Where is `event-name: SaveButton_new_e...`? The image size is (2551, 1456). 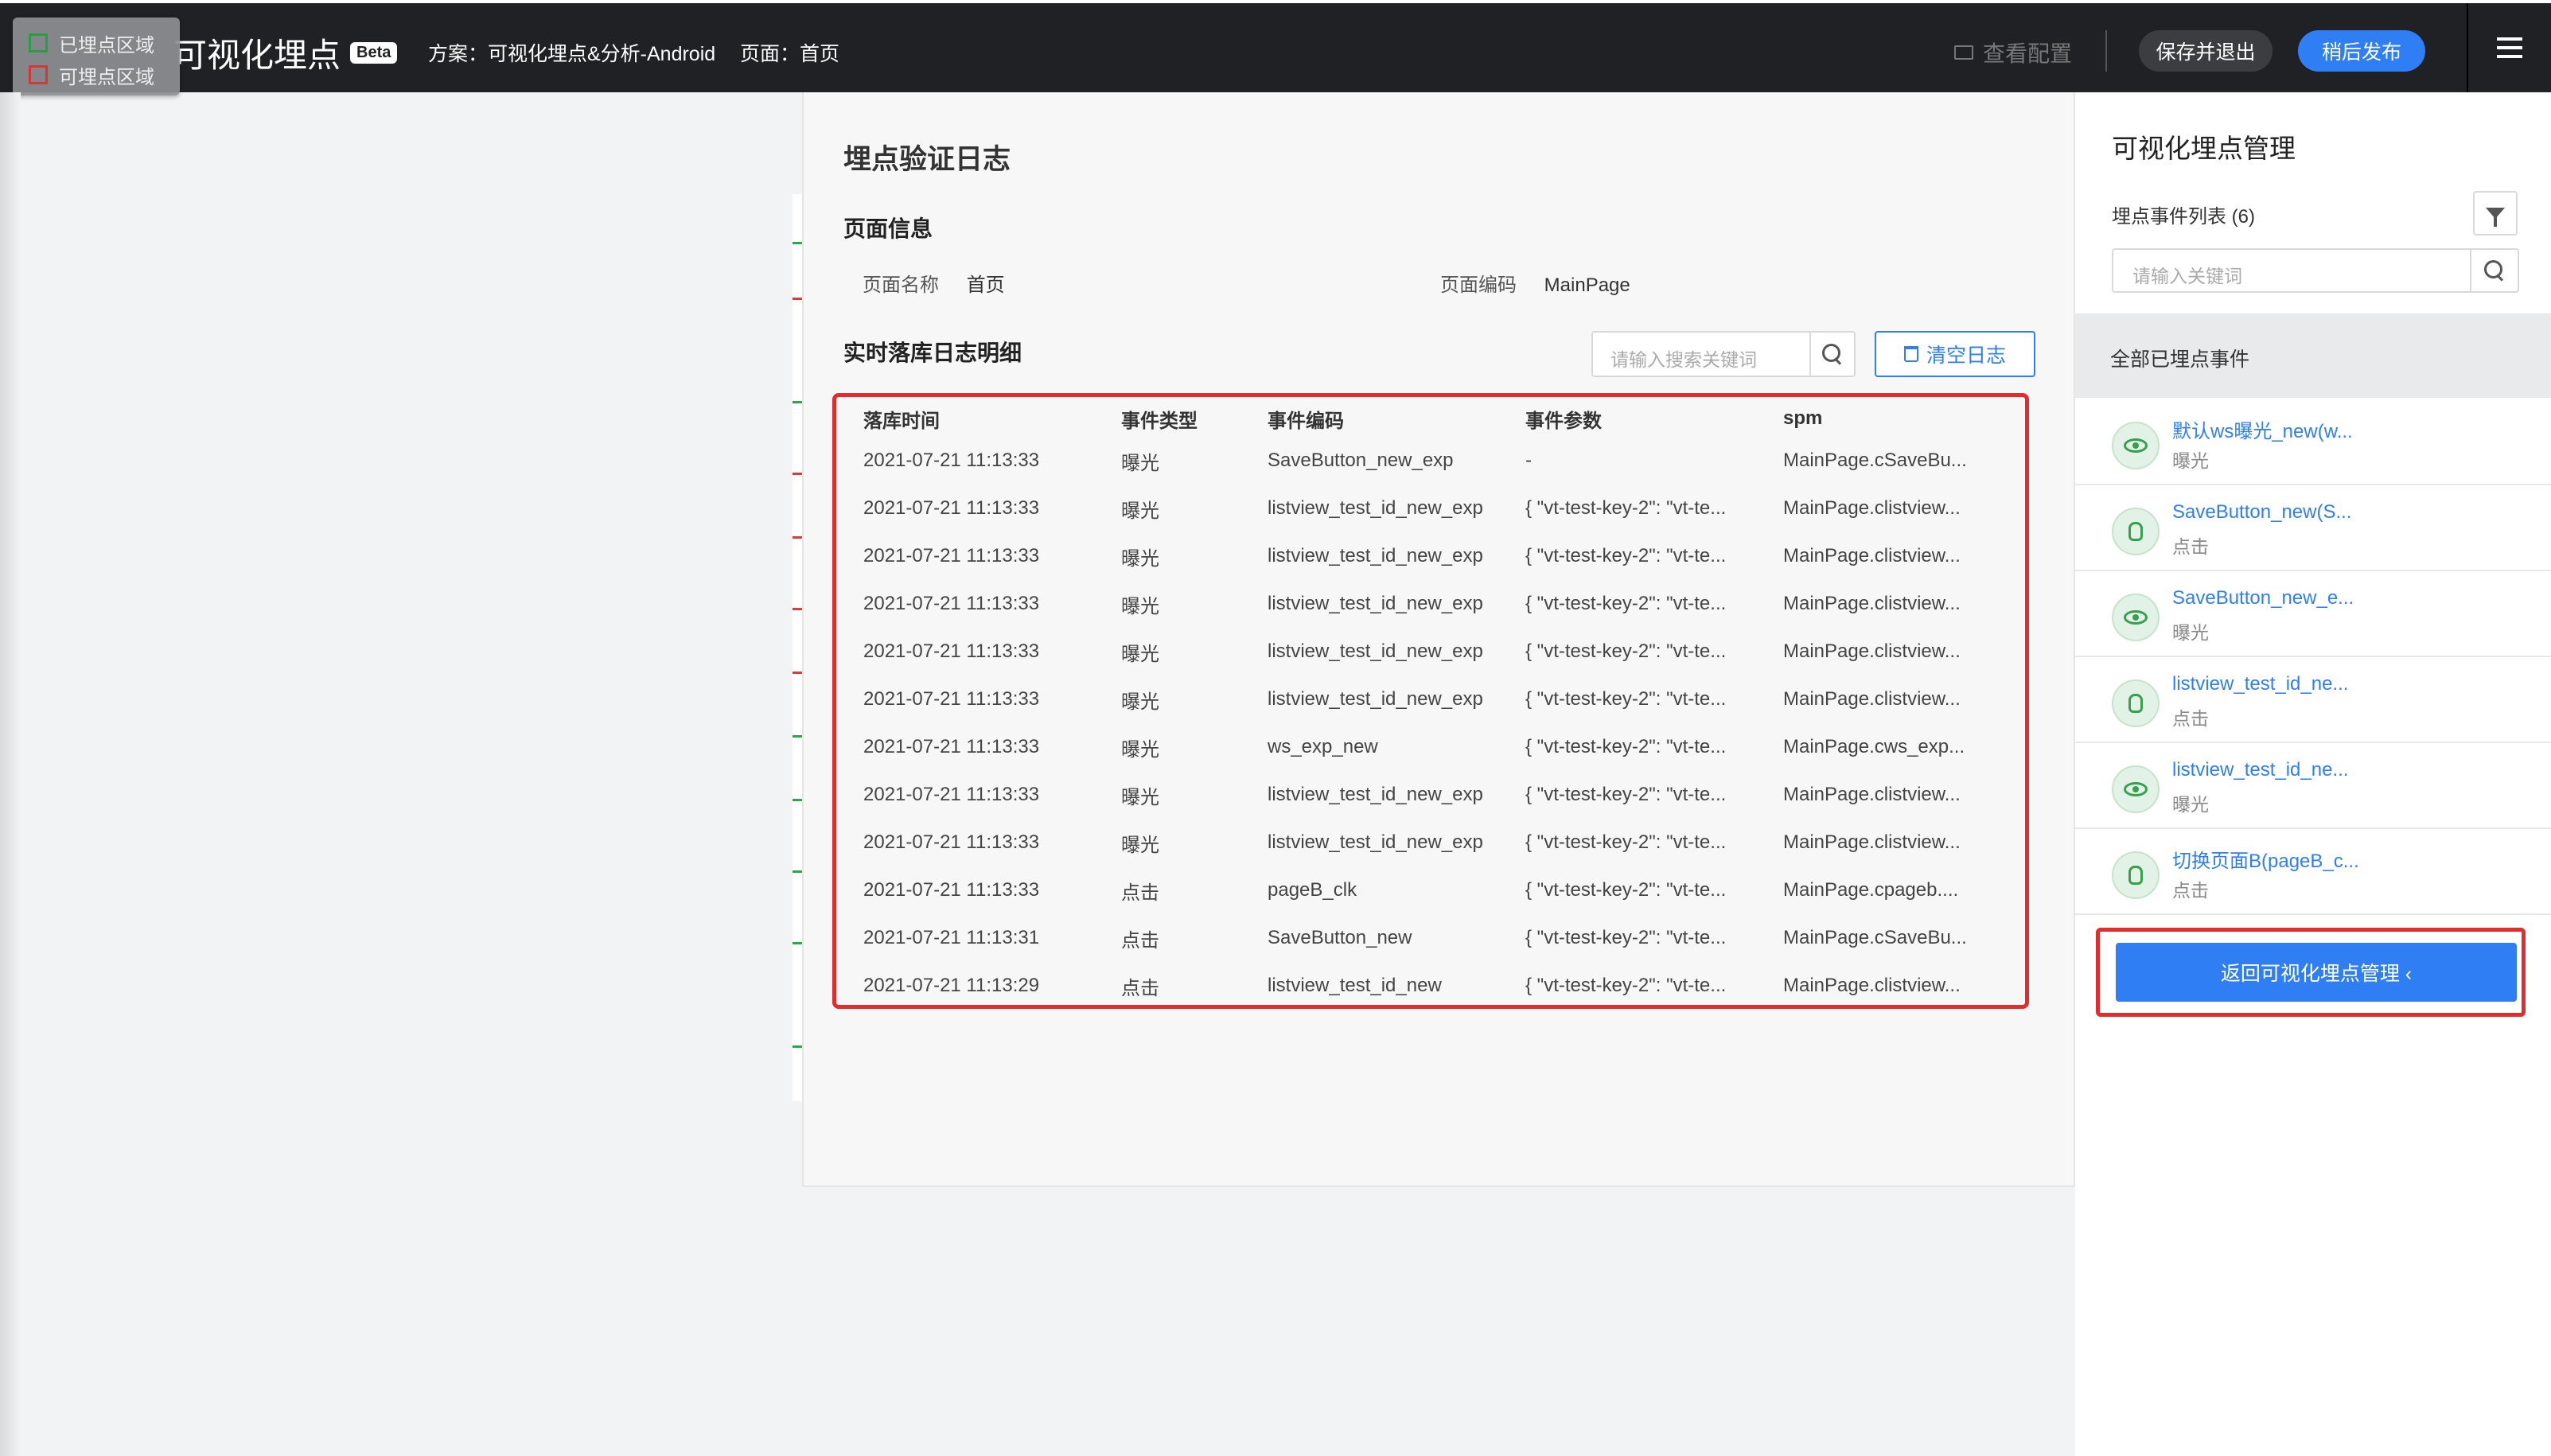 event-name: SaveButton_new_e... is located at coordinates (2263, 598).